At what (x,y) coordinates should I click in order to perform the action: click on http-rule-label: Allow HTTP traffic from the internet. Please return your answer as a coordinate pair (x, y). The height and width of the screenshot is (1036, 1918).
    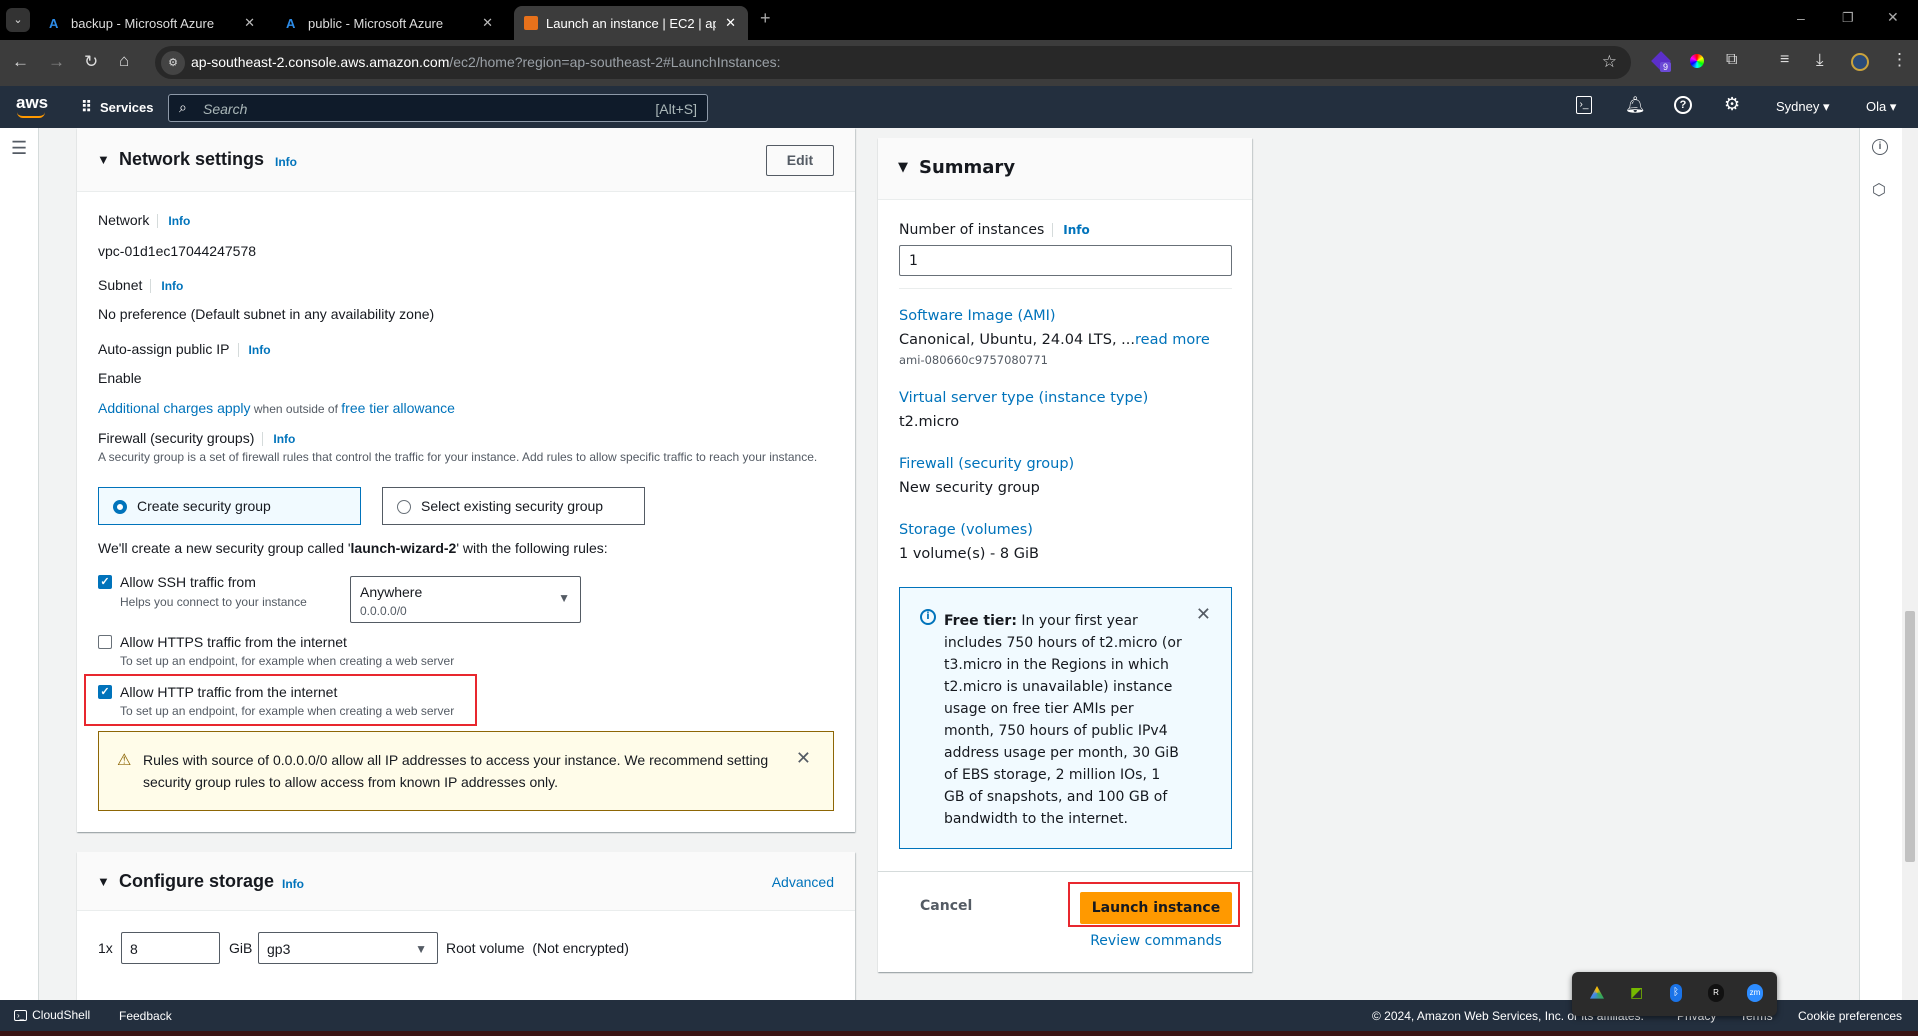
    Looking at the image, I should click on (229, 692).